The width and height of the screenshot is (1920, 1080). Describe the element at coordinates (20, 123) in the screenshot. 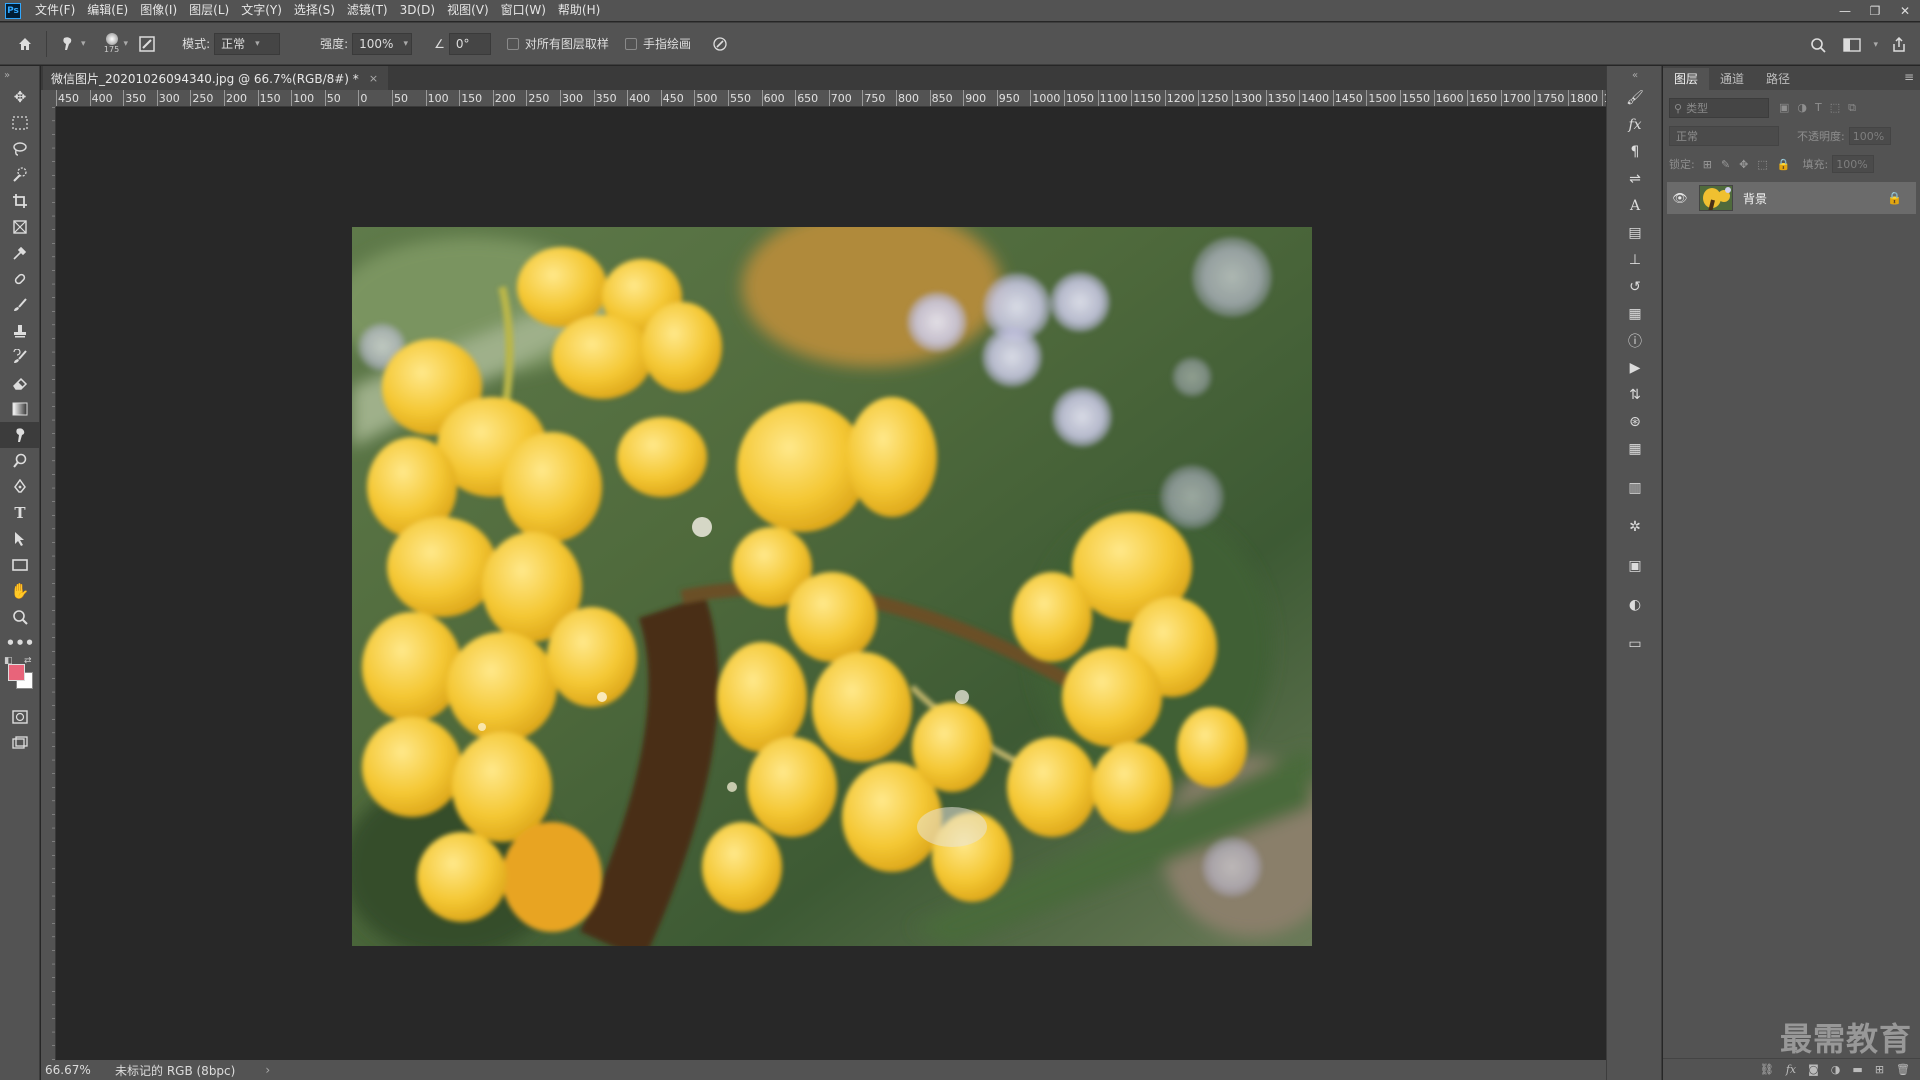

I see `marquee-tool-icon` at that location.